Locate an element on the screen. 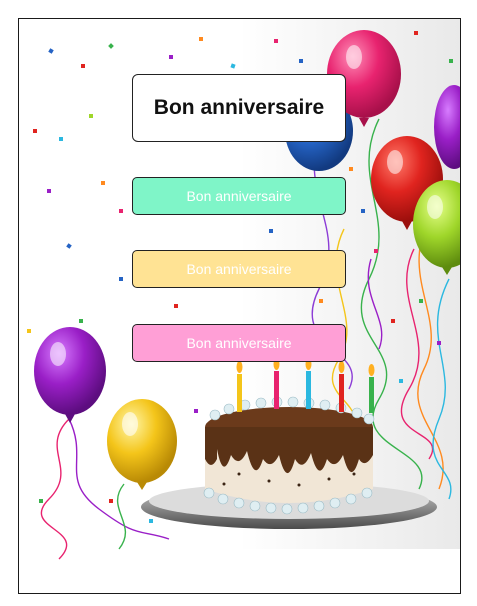 This screenshot has width=477, height=606. wish-button-green: Bon anniversaire is located at coordinates (239, 196).